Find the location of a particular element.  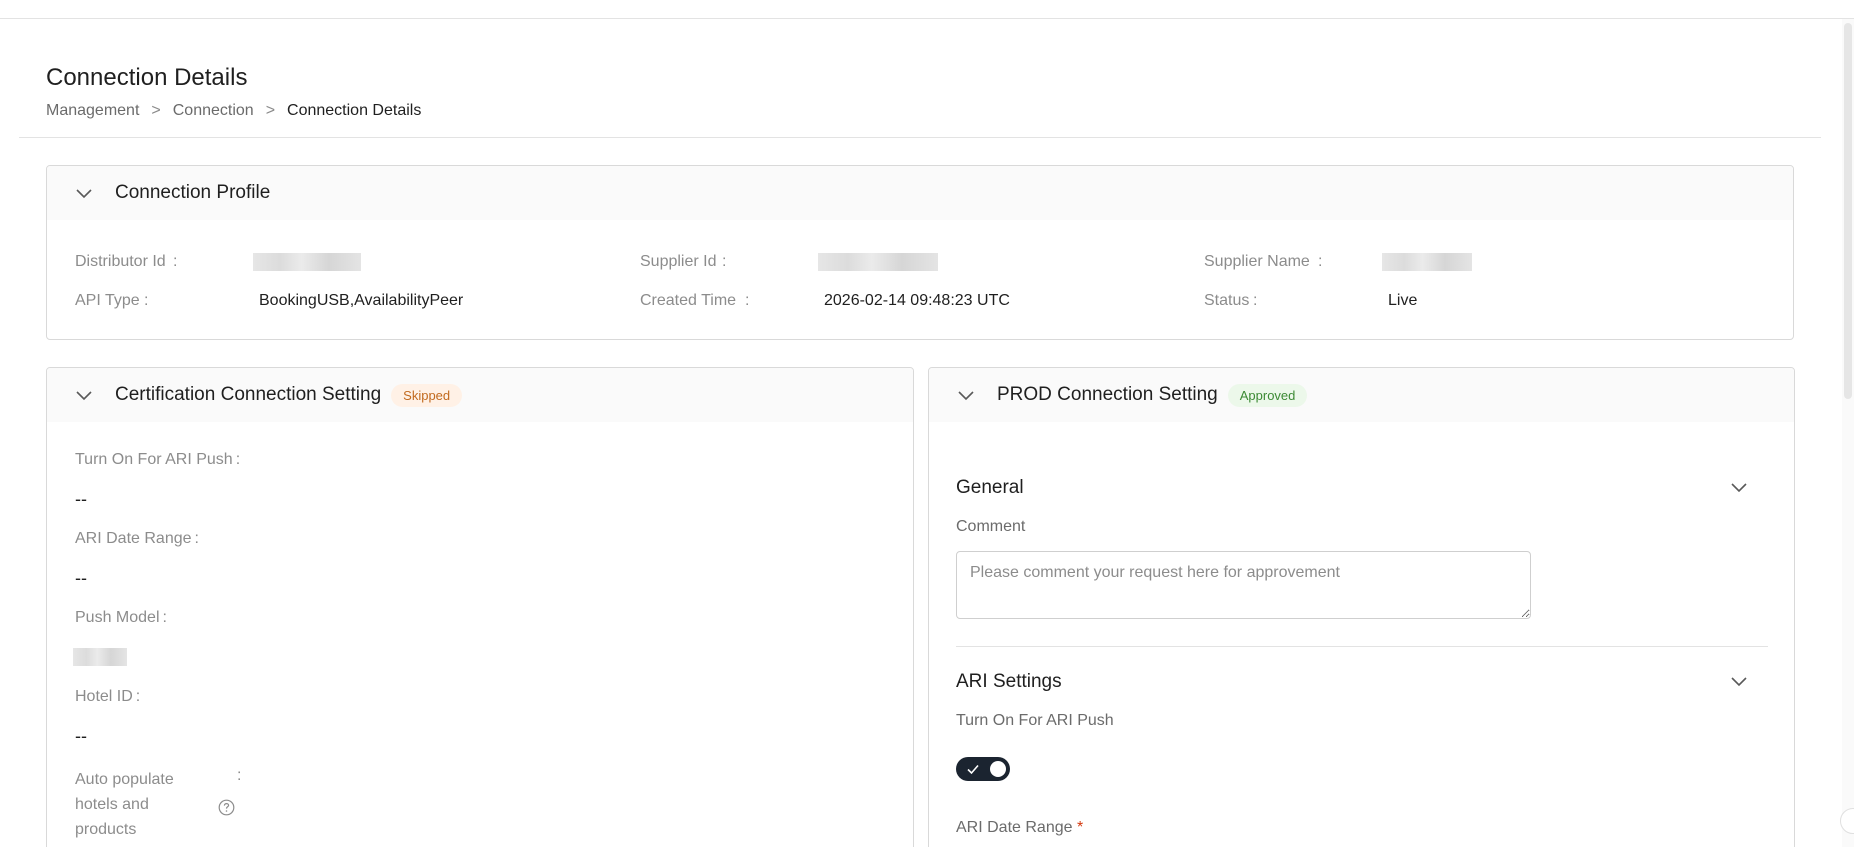

field-label: Supplier Id is located at coordinates (678, 261).